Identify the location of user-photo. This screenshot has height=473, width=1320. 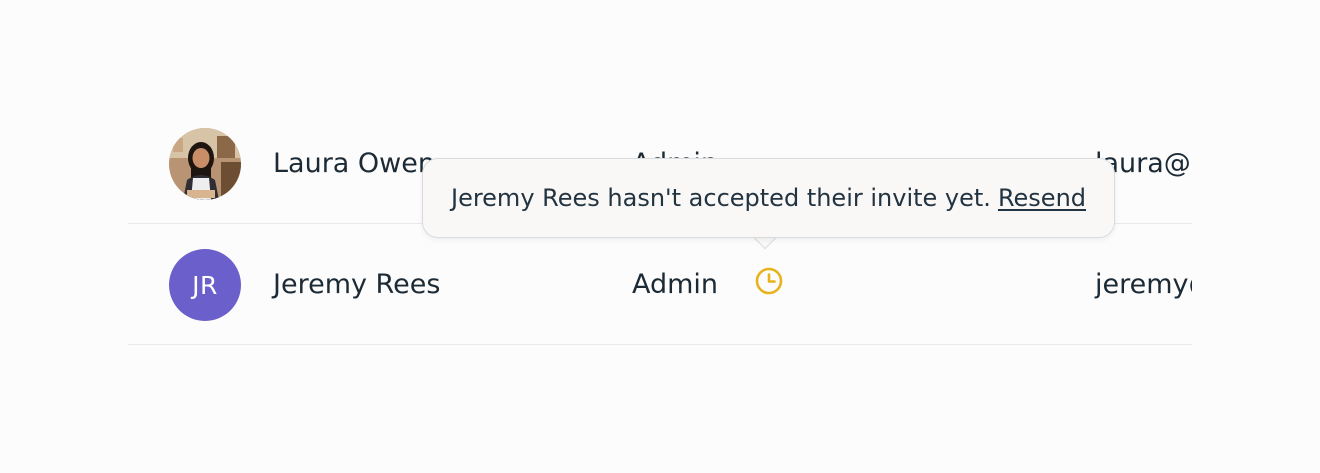
(205, 164).